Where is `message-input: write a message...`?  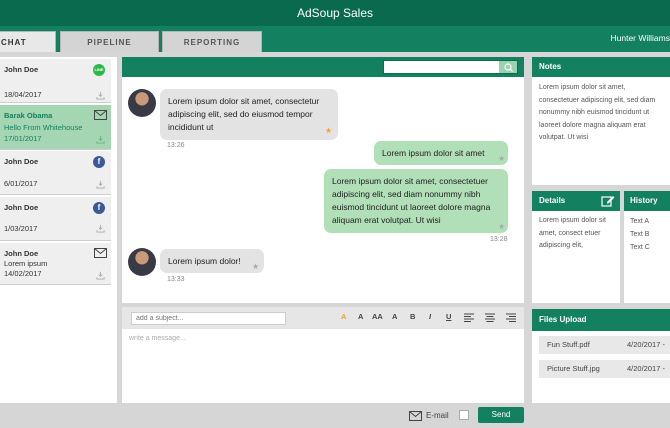
message-input: write a message... is located at coordinates (157, 338).